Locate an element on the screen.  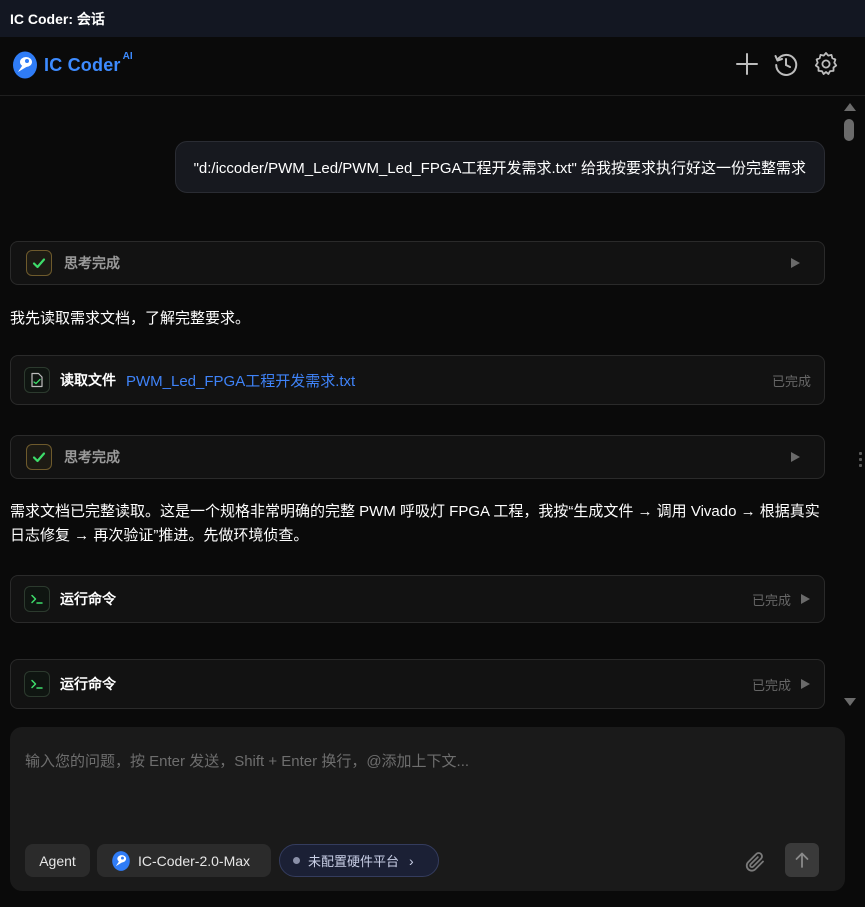
model-selector-button: IC-Coder-2.0-Max is located at coordinates (184, 860).